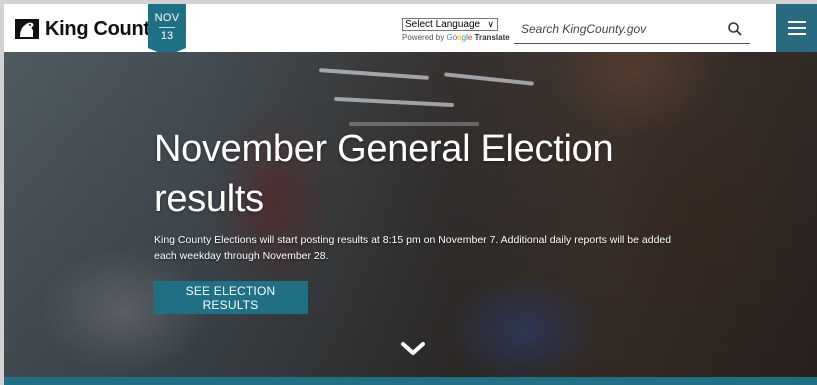 The height and width of the screenshot is (385, 817). I want to click on king-county-logo: King County, so click(88, 29).